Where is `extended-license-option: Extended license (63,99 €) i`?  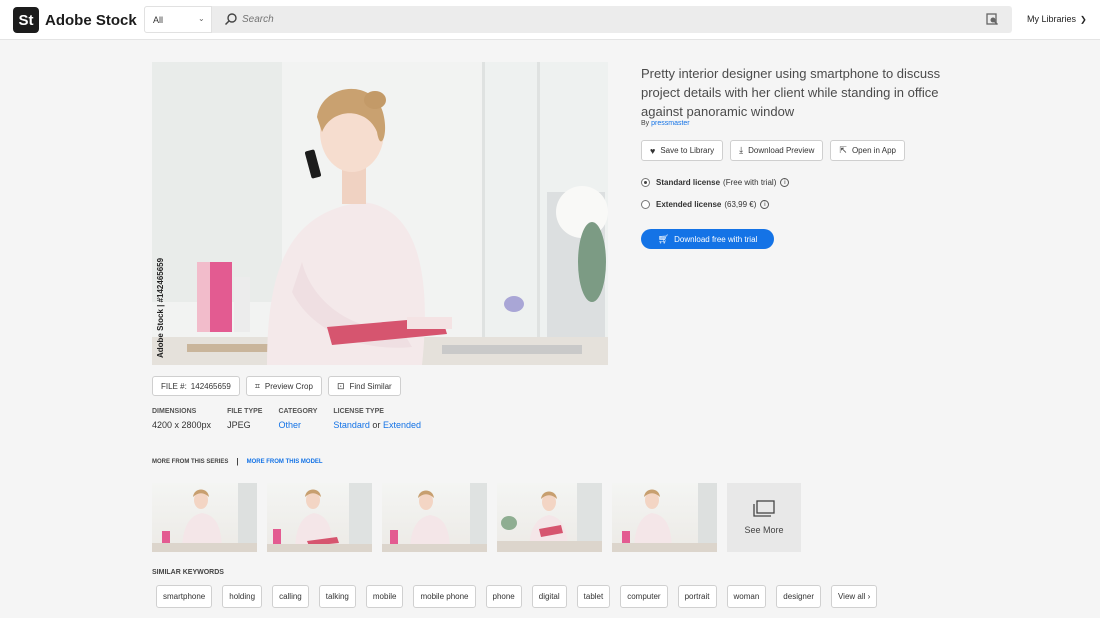
extended-license-option: Extended license (63,99 €) i is located at coordinates (705, 204).